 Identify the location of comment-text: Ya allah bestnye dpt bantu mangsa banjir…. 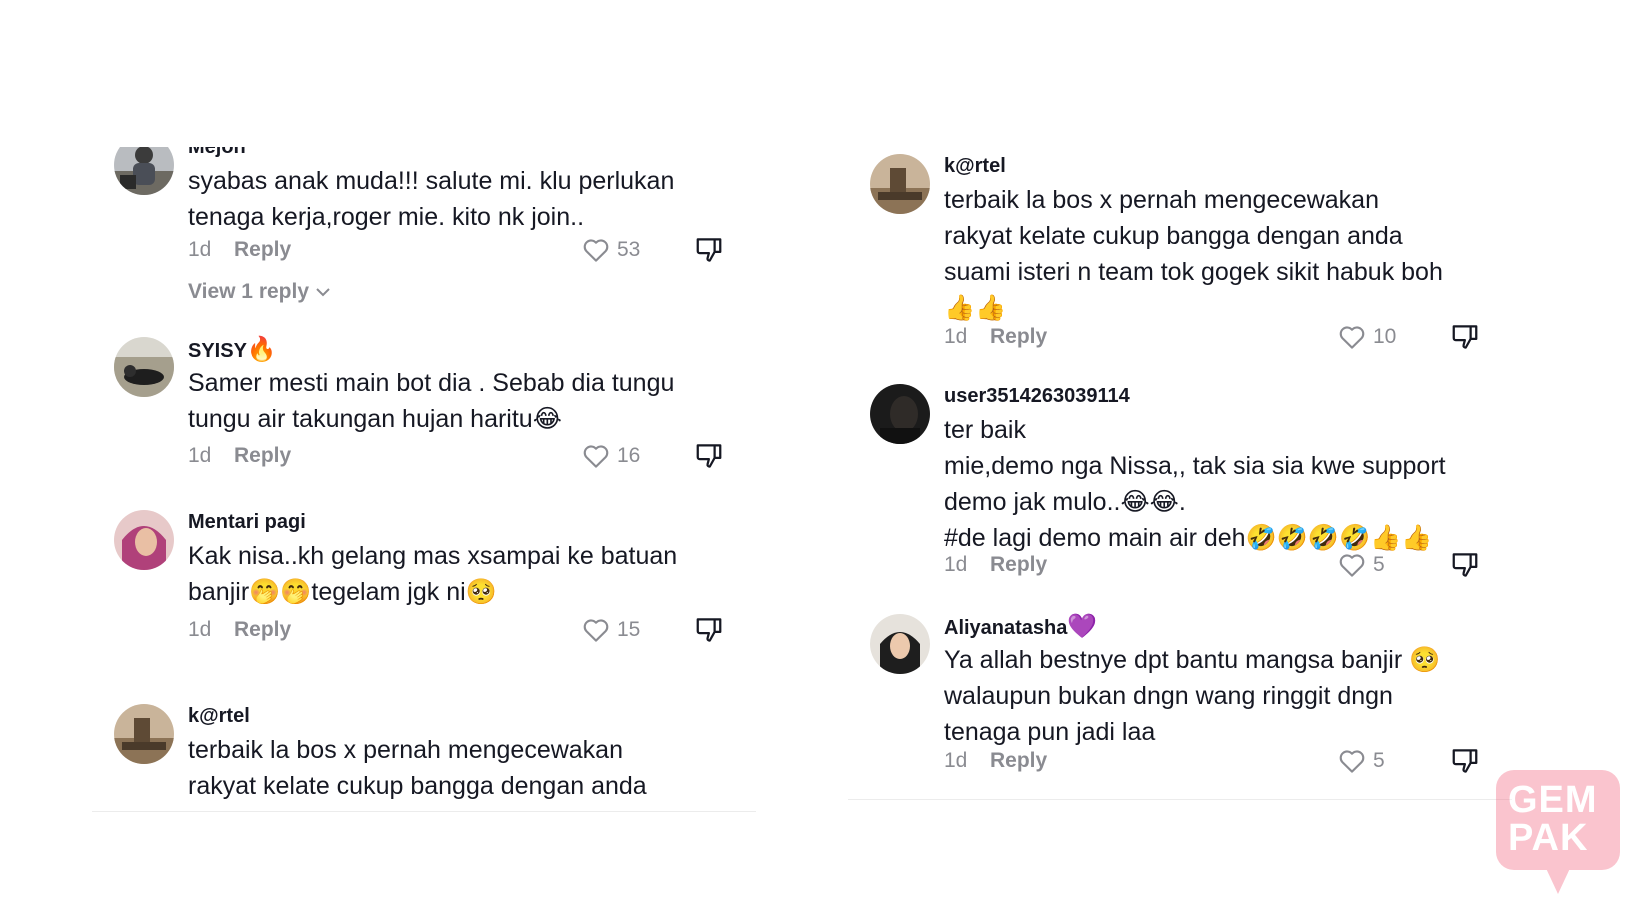
(1214, 696).